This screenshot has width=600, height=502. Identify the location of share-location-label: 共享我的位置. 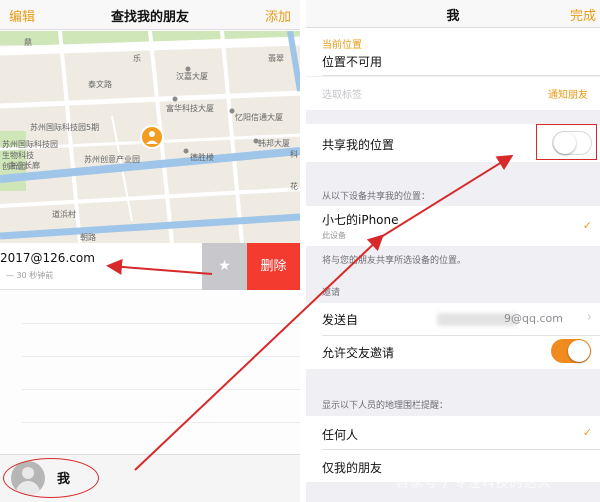
(358, 145).